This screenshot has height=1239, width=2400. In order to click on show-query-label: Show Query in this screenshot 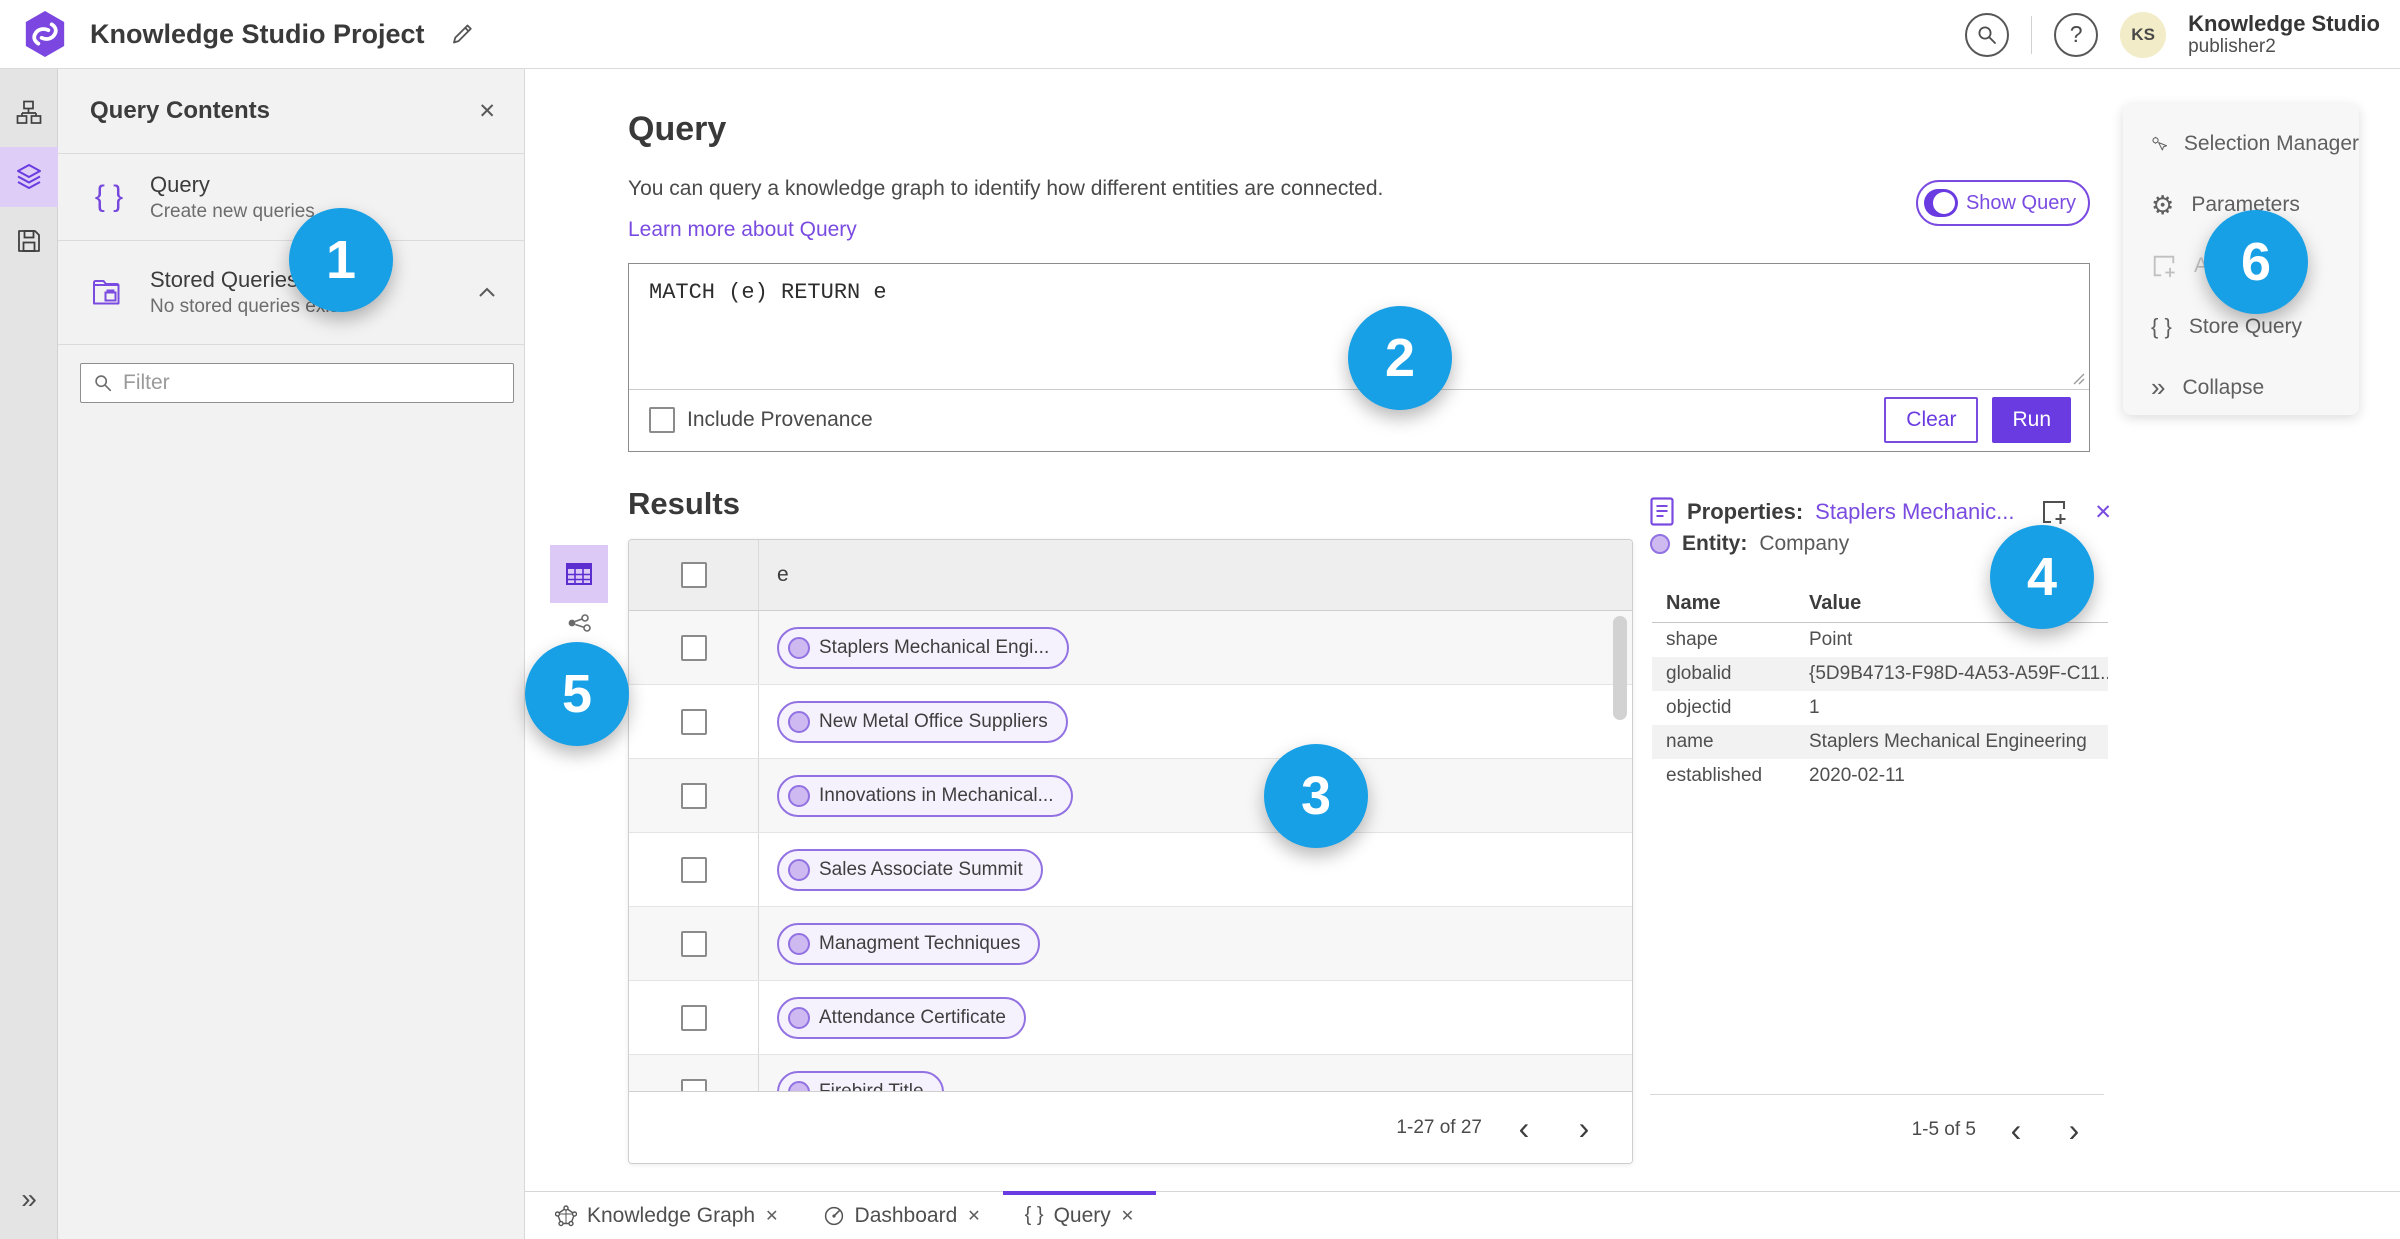, I will do `click(2020, 202)`.